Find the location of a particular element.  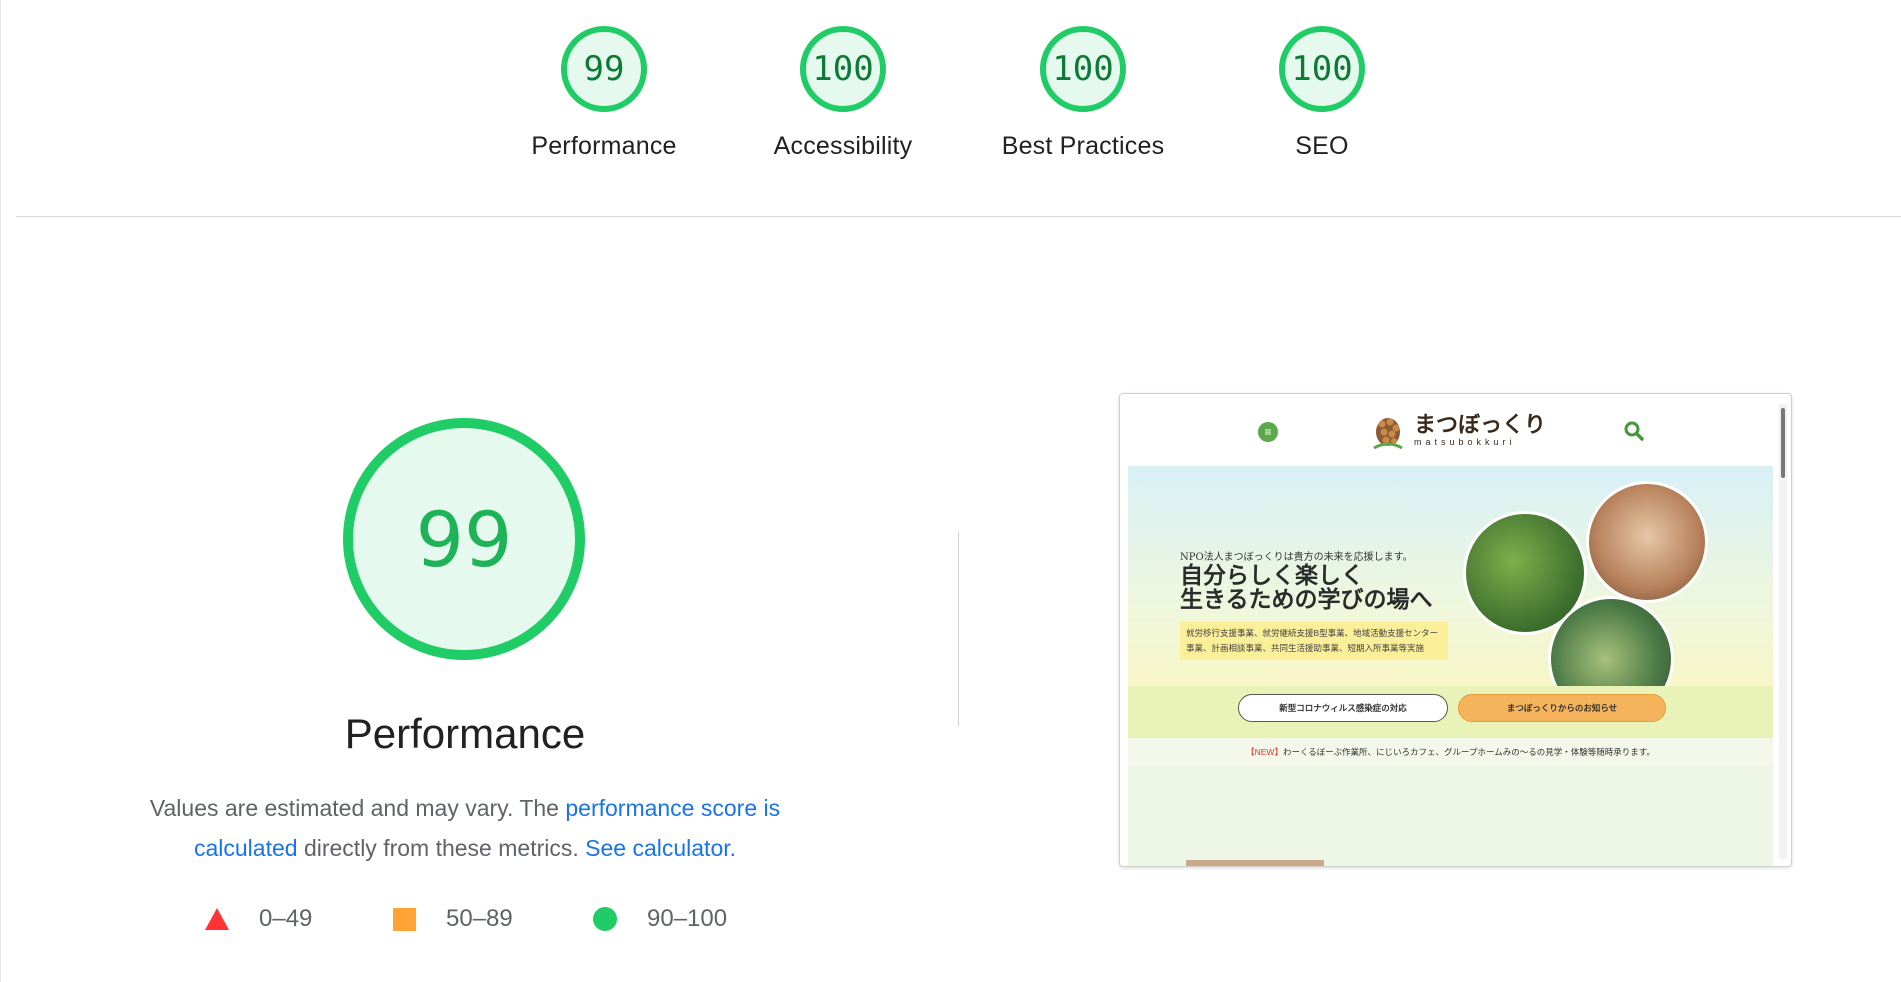

pass-circle-icon is located at coordinates (605, 919).